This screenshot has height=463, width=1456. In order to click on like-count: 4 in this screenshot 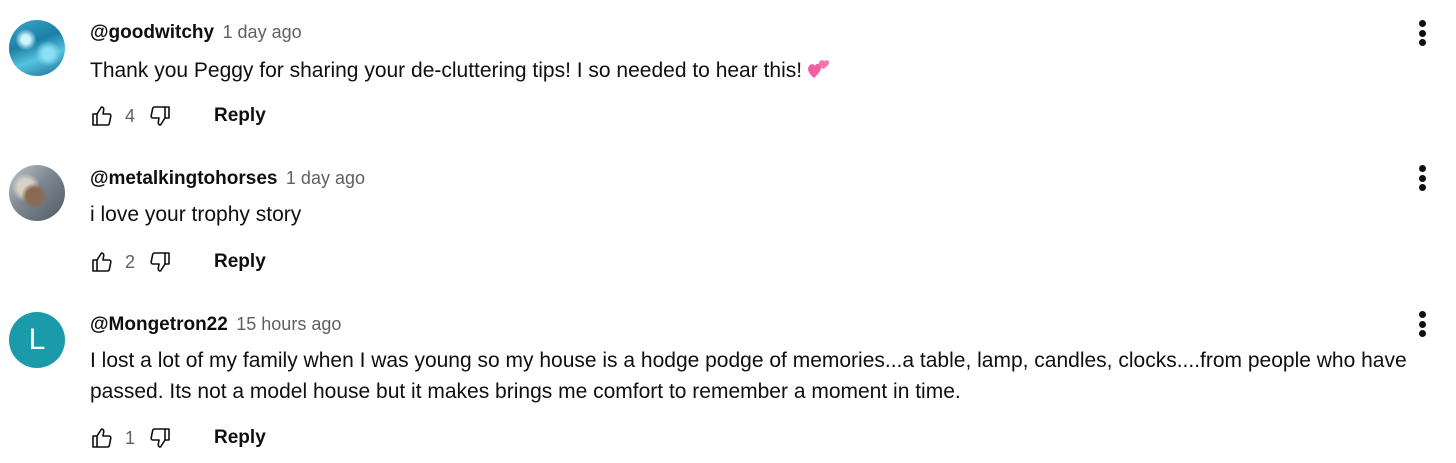, I will do `click(130, 115)`.